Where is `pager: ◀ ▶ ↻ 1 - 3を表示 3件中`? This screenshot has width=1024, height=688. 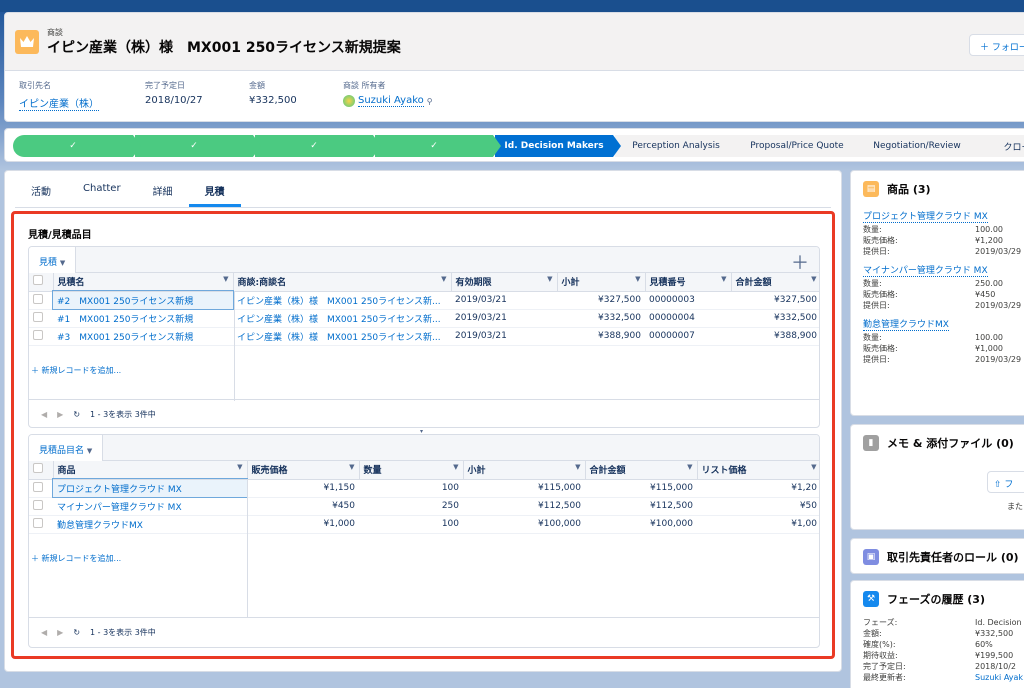 pager: ◀ ▶ ↻ 1 - 3を表示 3件中 is located at coordinates (98, 414).